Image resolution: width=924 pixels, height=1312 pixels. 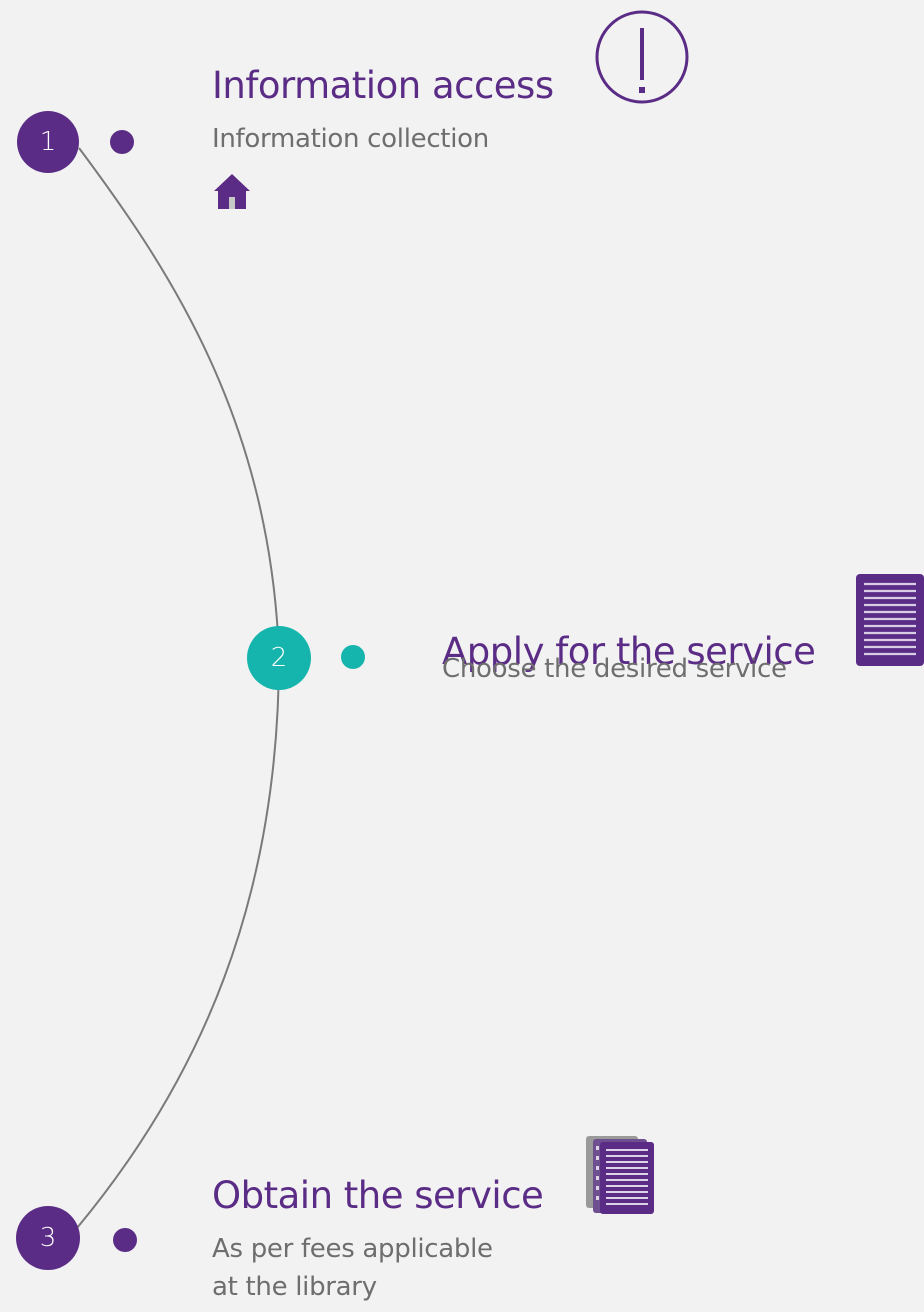 I want to click on step-2-number: 2, so click(x=279, y=658).